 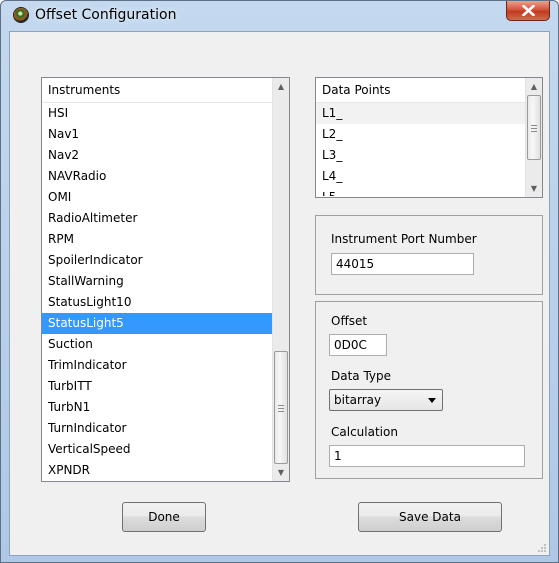 What do you see at coordinates (361, 376) in the screenshot?
I see `data-type-label: Data Type` at bounding box center [361, 376].